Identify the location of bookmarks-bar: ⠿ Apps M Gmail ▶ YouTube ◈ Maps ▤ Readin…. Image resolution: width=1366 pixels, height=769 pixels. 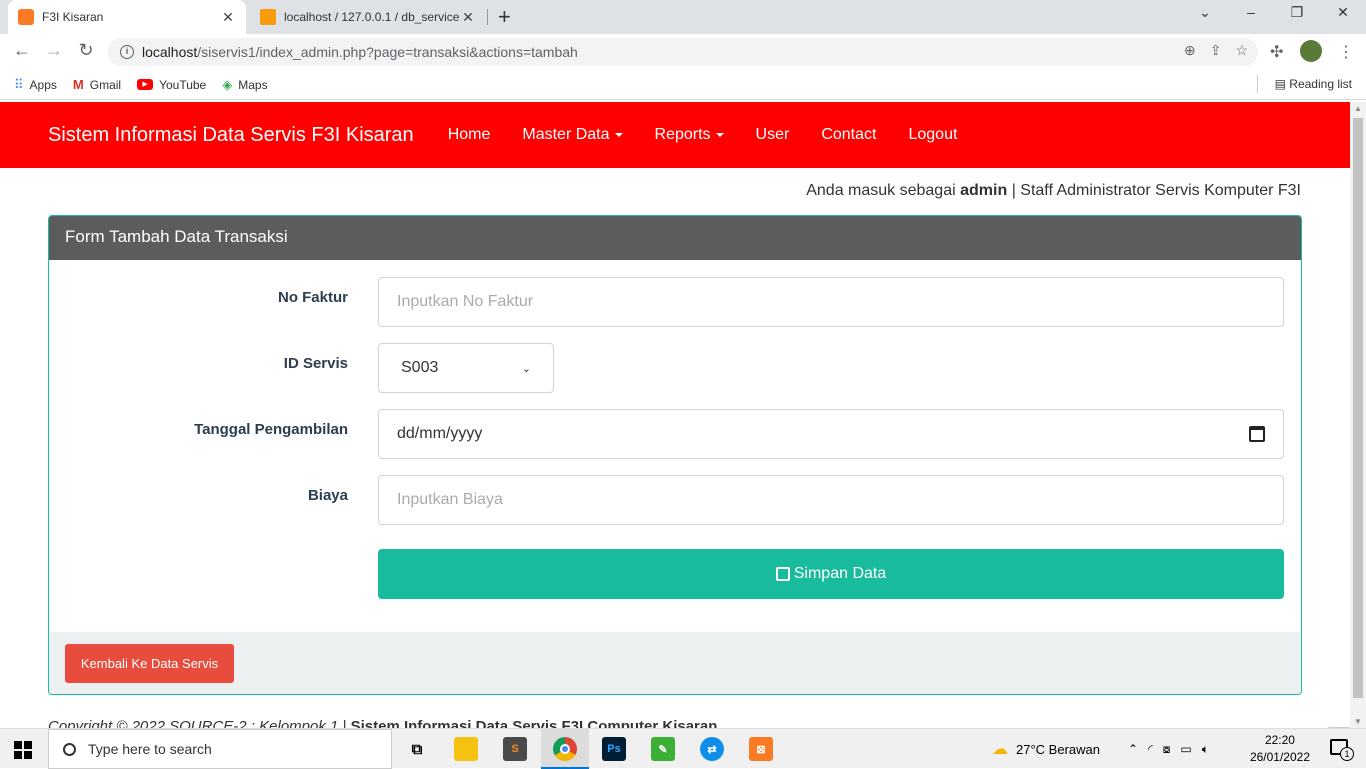
(683, 85).